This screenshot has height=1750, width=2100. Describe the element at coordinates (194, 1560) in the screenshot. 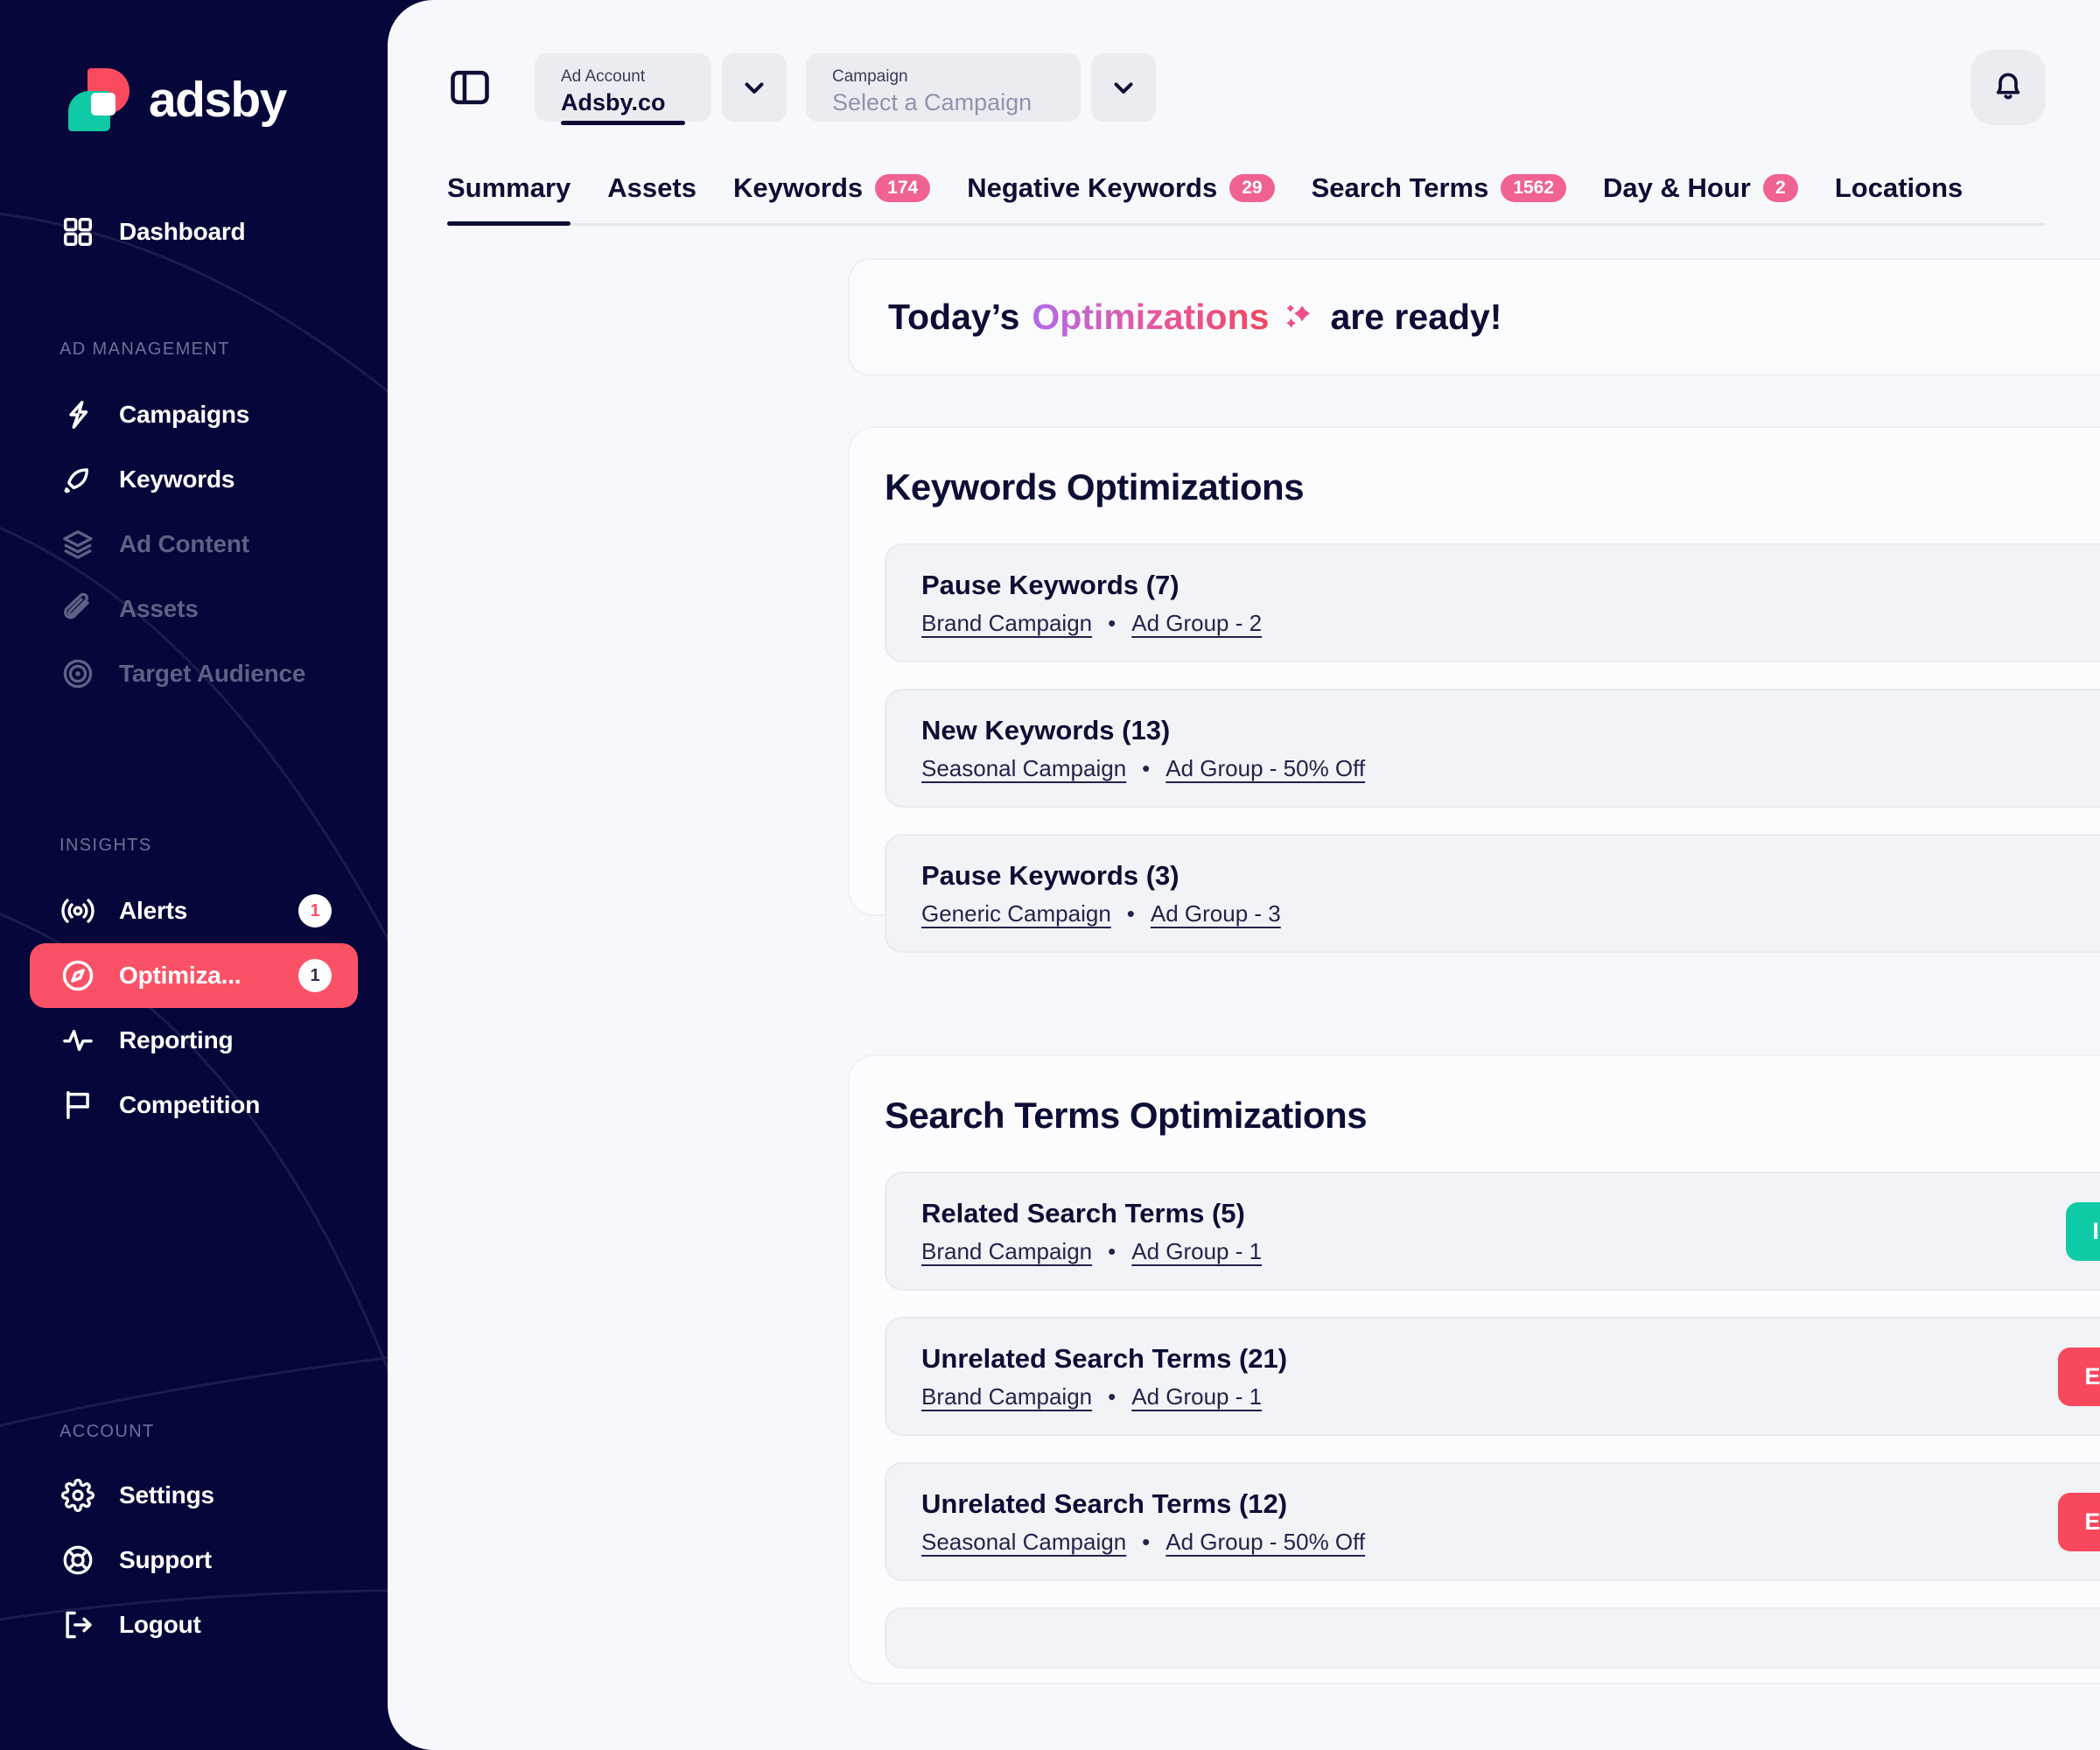

I see `sidebar-item-support: Support` at that location.